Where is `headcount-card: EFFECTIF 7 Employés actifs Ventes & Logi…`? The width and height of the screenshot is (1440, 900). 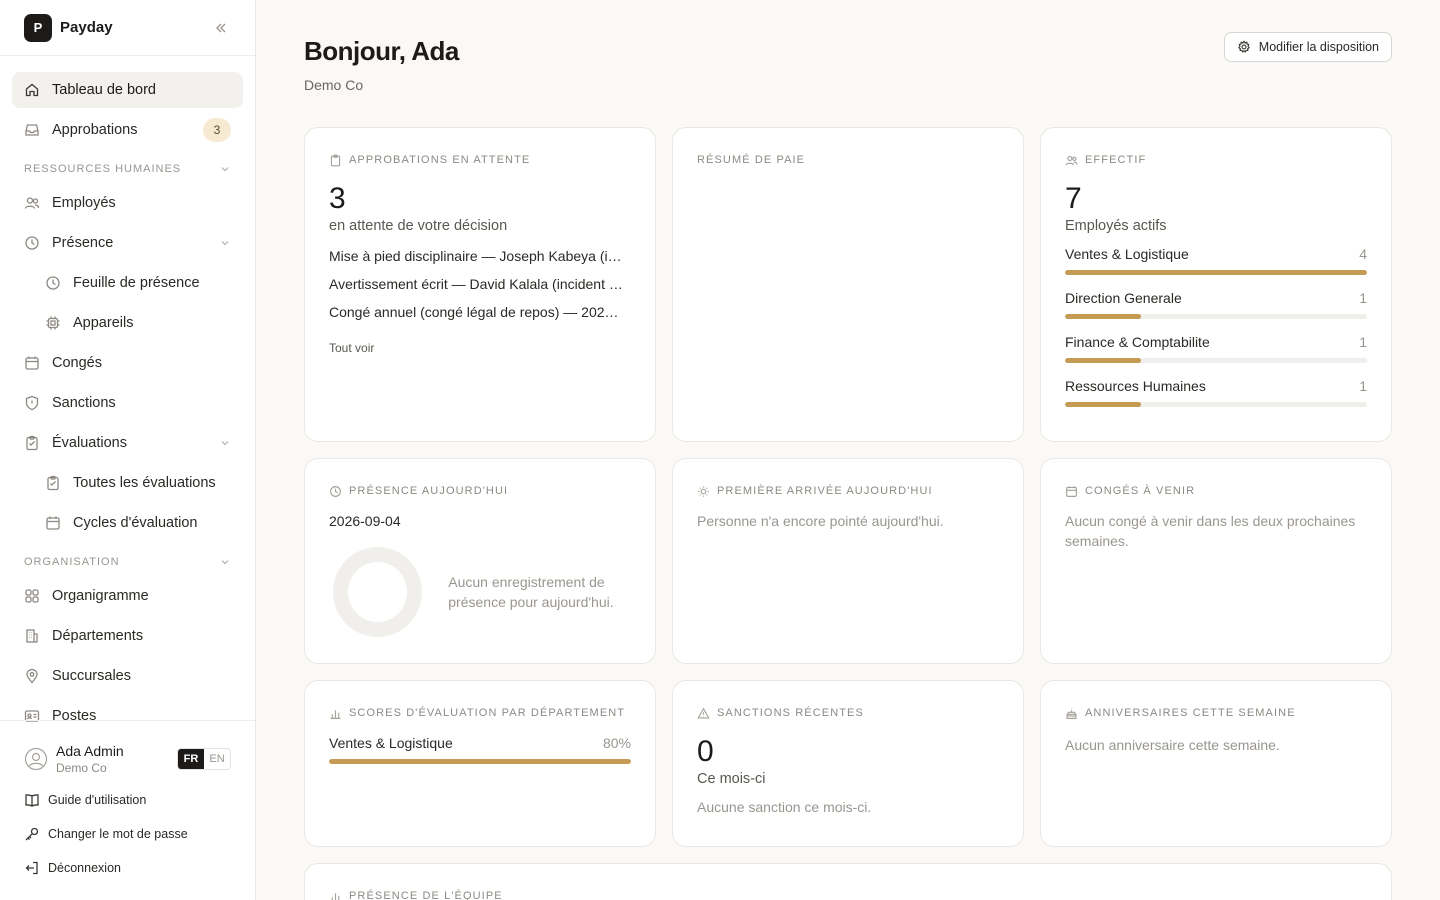
headcount-card: EFFECTIF 7 Employés actifs Ventes & Logi… is located at coordinates (1216, 284).